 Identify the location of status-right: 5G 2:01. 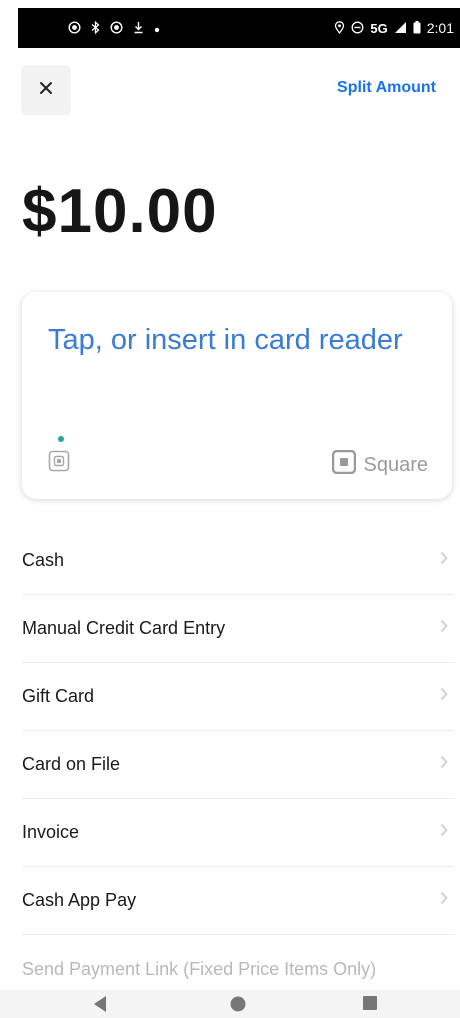
(394, 28).